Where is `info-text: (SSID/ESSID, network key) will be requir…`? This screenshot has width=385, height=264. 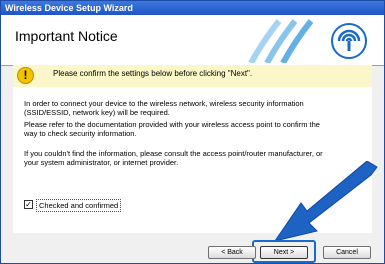
info-text: (SSID/ESSID, network key) will be requir… is located at coordinates (97, 112).